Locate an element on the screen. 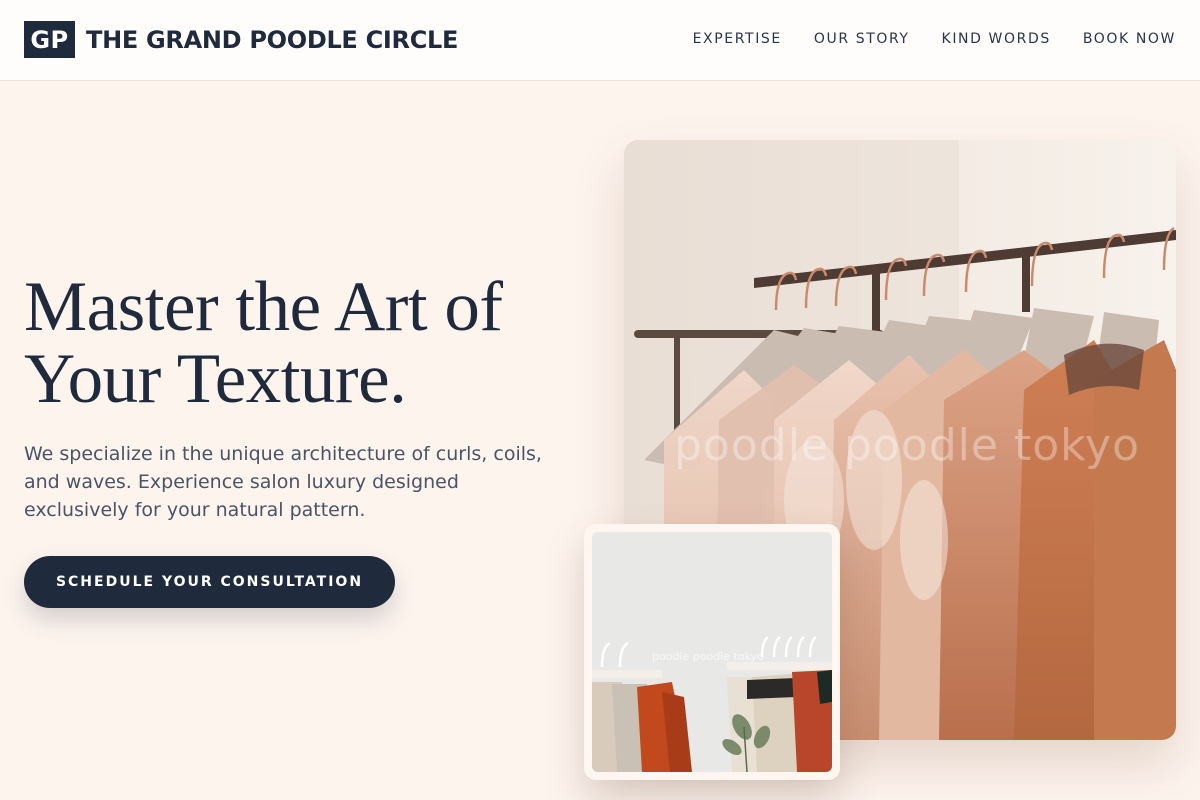 This screenshot has height=800, width=1200. main-nav: EXPERTISE OUR STORY KIND WORDS BOOK NOW is located at coordinates (934, 39).